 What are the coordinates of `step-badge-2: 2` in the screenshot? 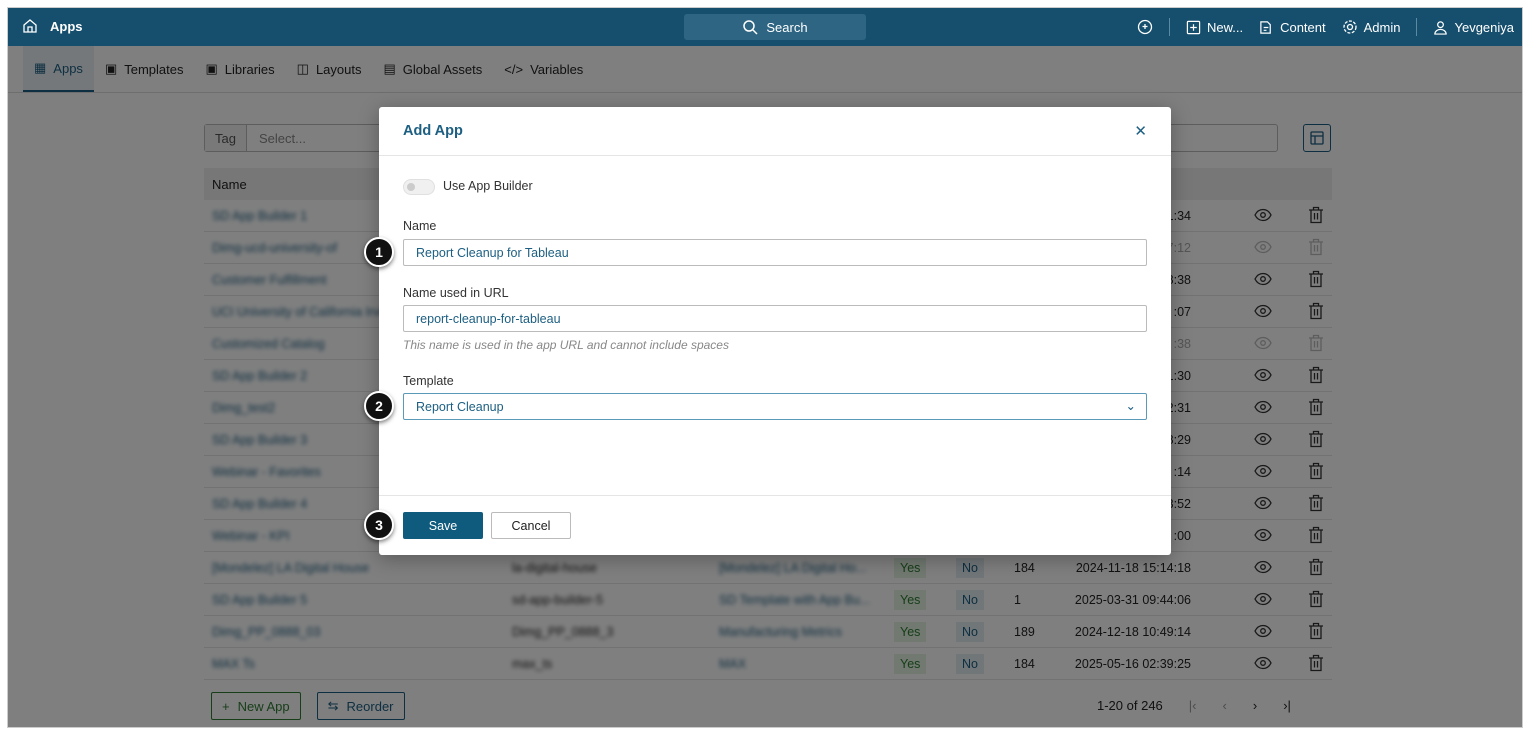 It's located at (379, 406).